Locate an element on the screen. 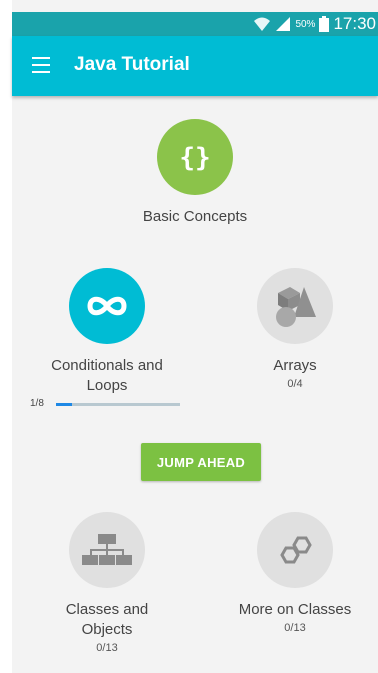  app-title: Java Tutorial is located at coordinates (132, 64).